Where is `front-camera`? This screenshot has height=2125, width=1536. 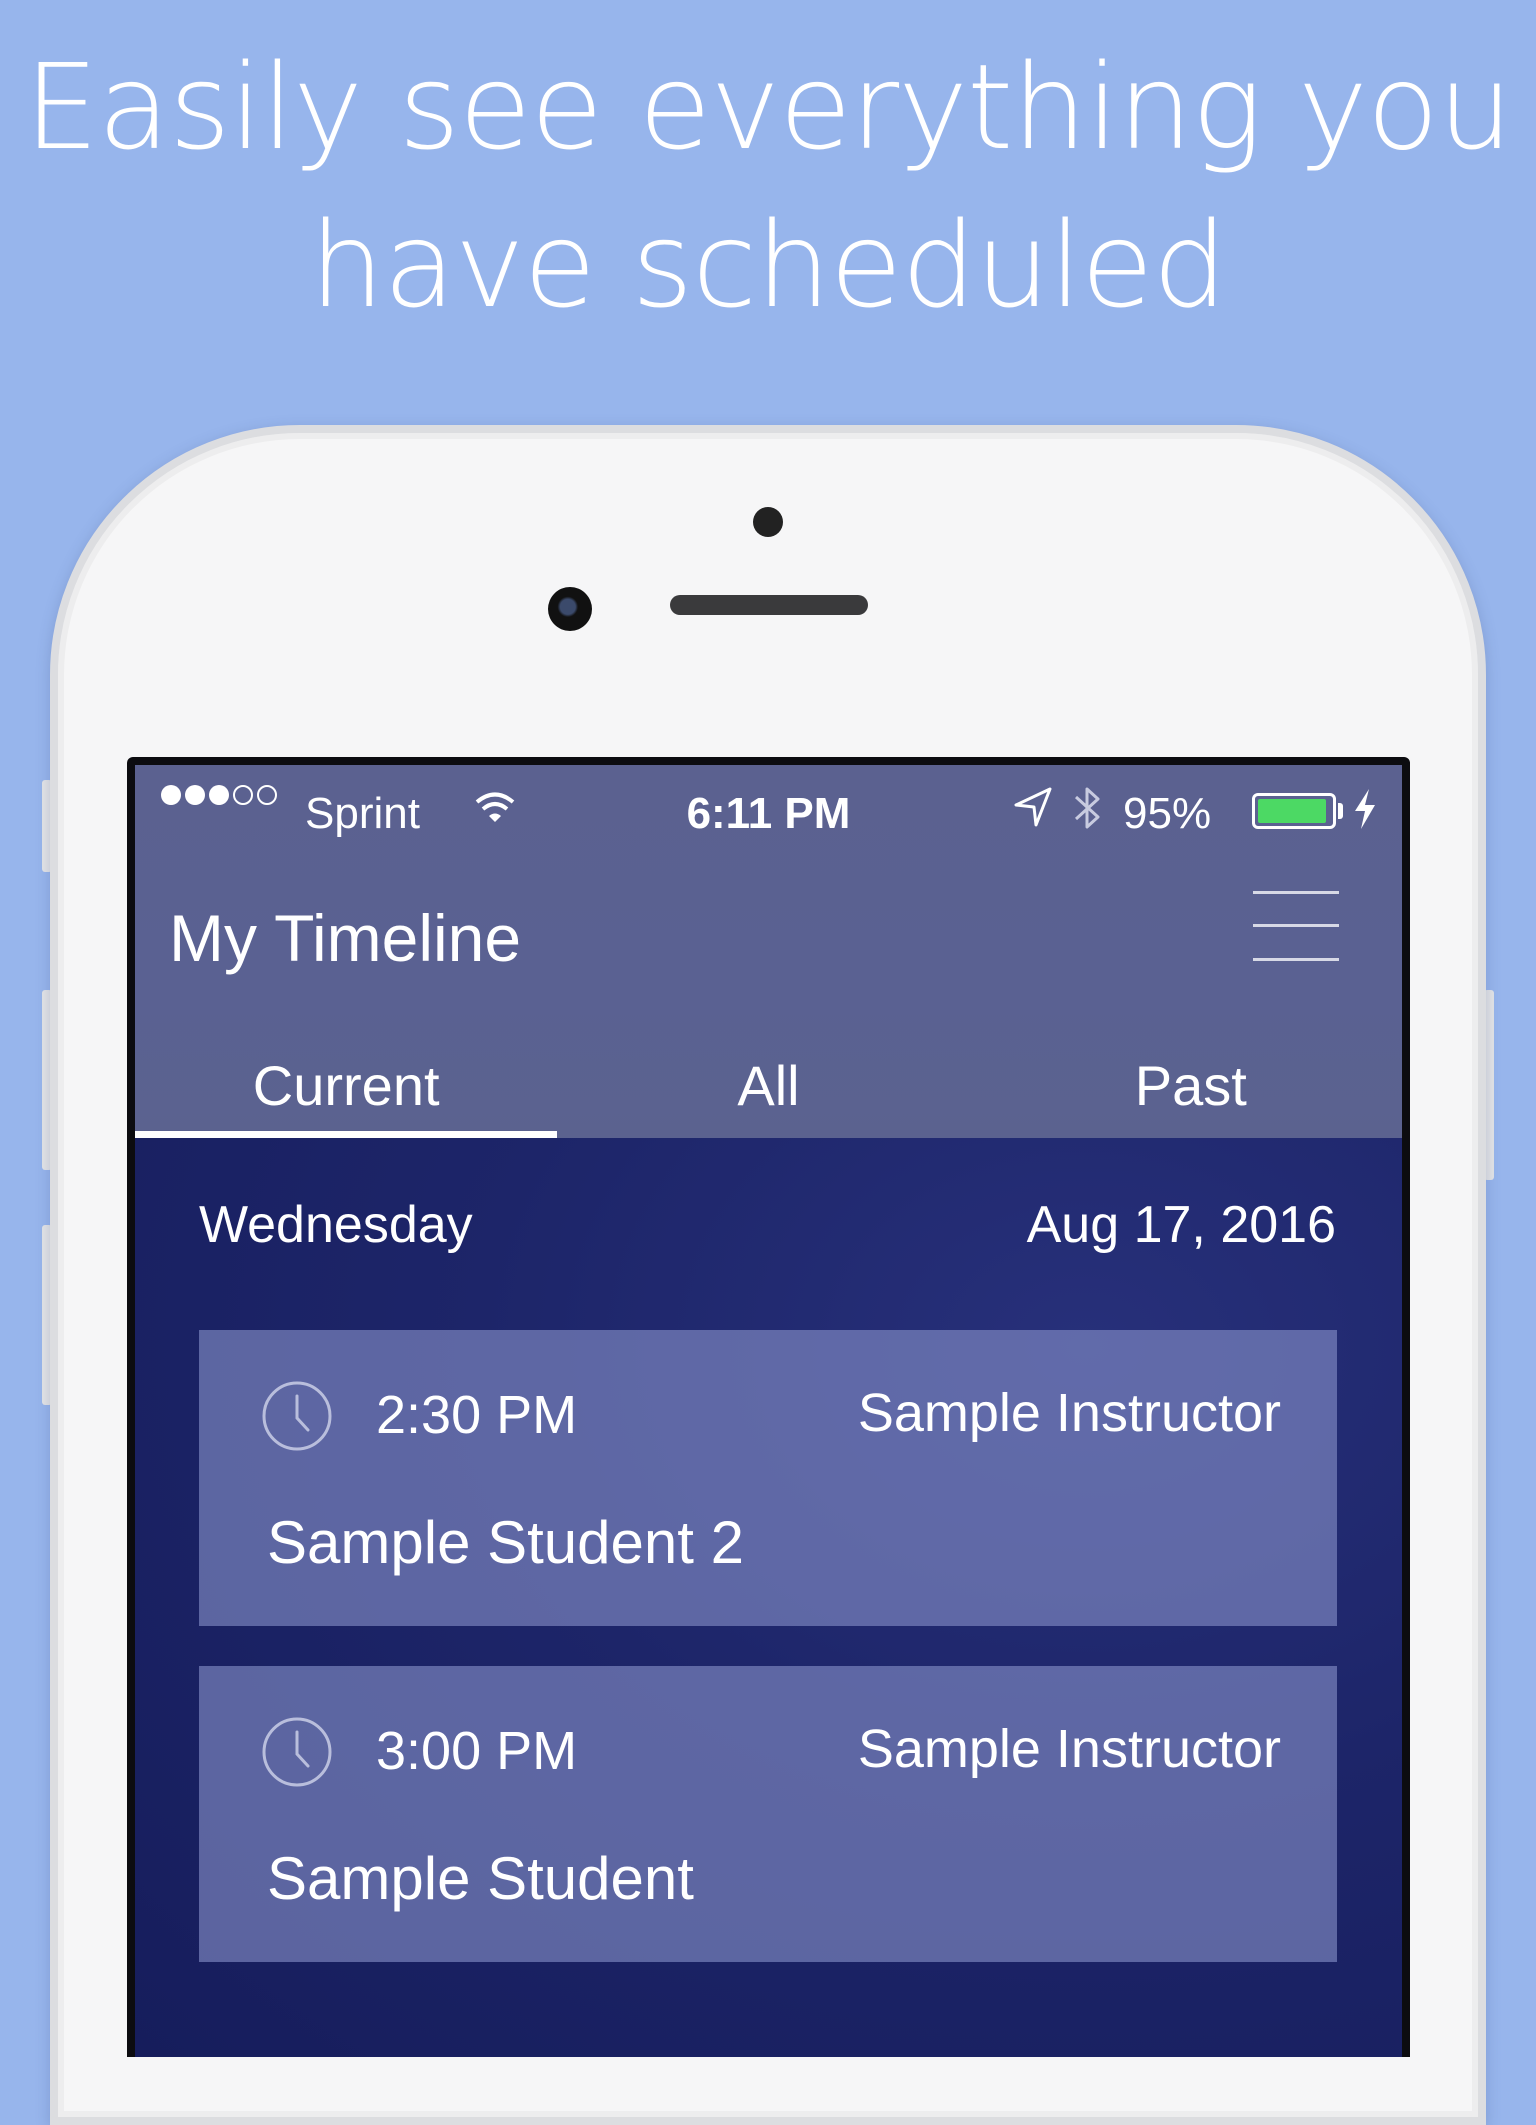
front-camera is located at coordinates (570, 609).